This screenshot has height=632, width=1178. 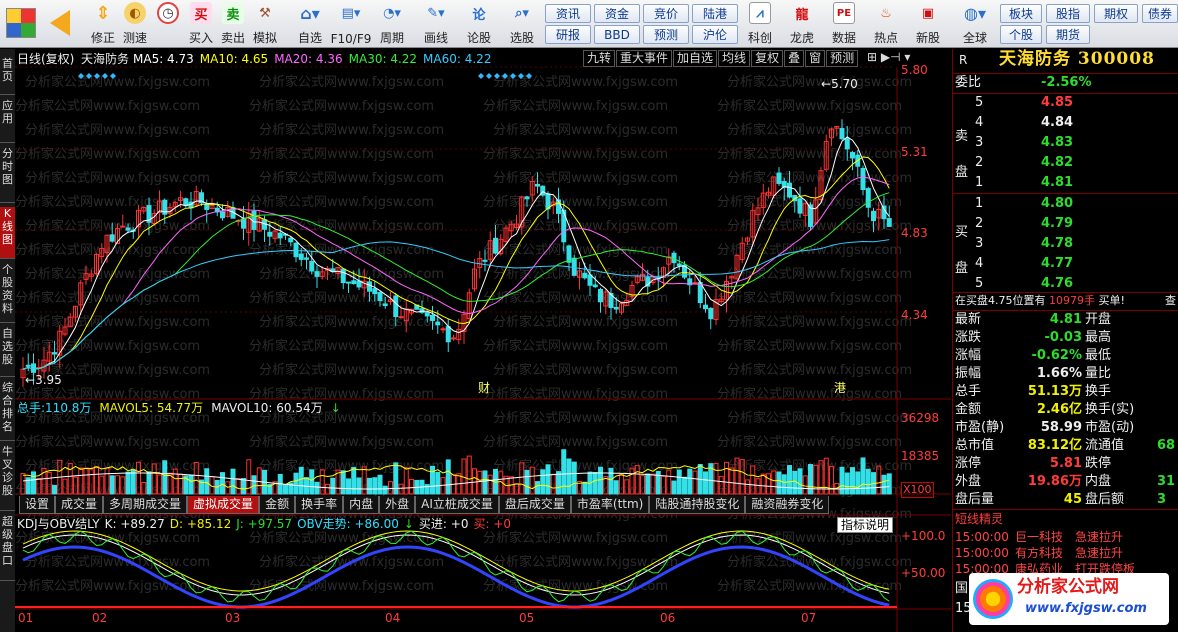 I want to click on indicator-tab: 换手率, so click(x=319, y=505).